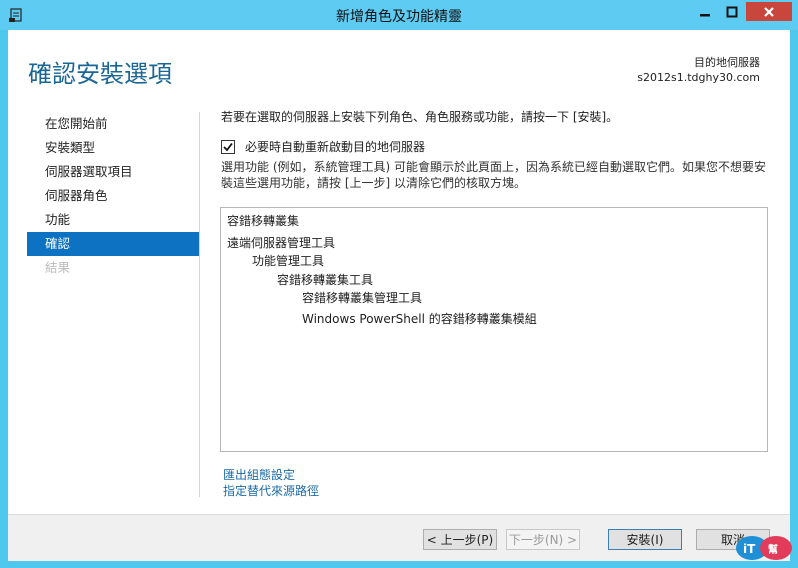  I want to click on feature-item: 容錯移轉叢集管理工具, so click(362, 298).